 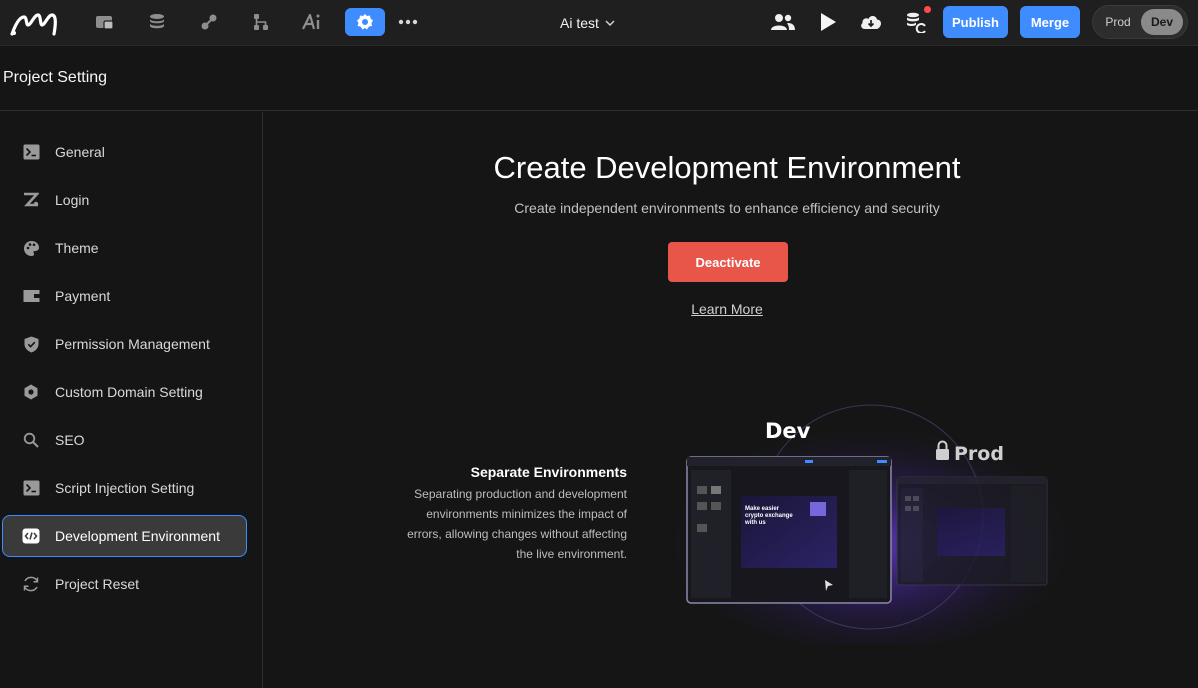 I want to click on feature-desc-line: the live environment., so click(x=571, y=554).